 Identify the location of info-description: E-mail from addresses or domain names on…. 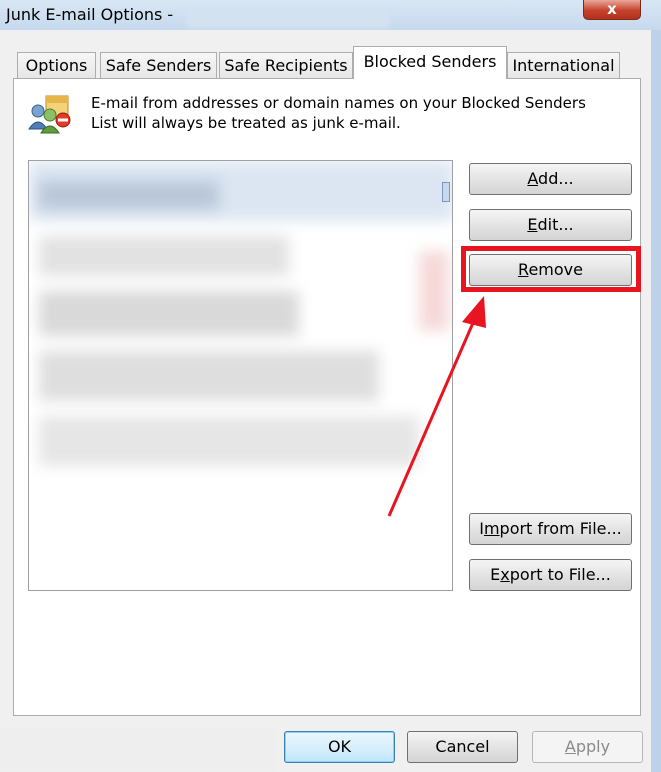
(361, 113).